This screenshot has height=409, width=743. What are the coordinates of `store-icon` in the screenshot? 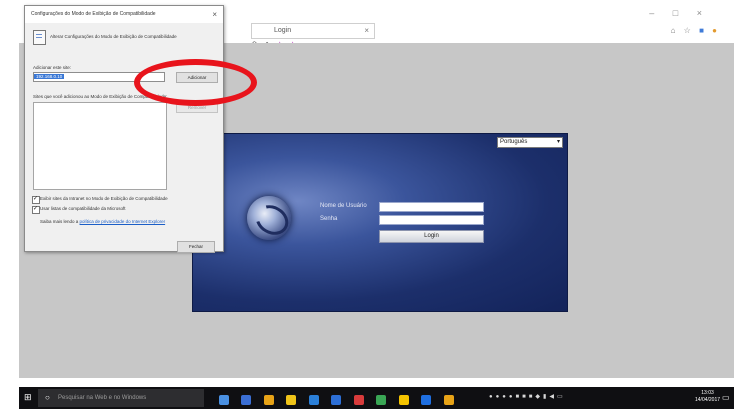 It's located at (313, 399).